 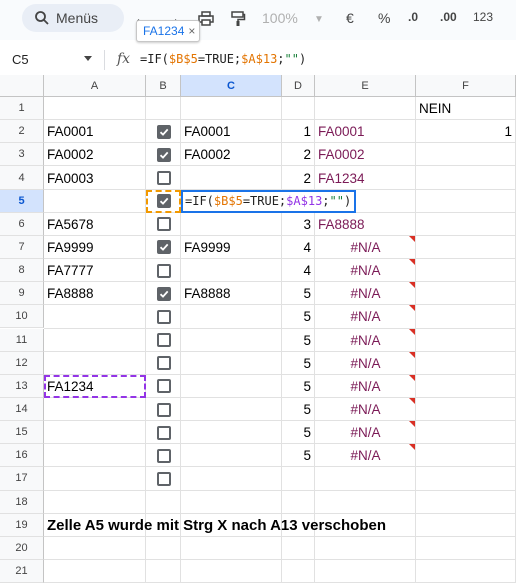 What do you see at coordinates (22, 363) in the screenshot?
I see `row-header-12: 12` at bounding box center [22, 363].